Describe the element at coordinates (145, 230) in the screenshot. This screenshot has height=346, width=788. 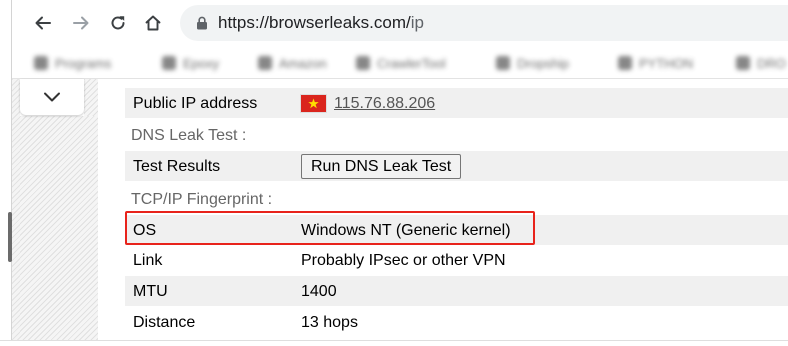
I see `os-label: OS` at that location.